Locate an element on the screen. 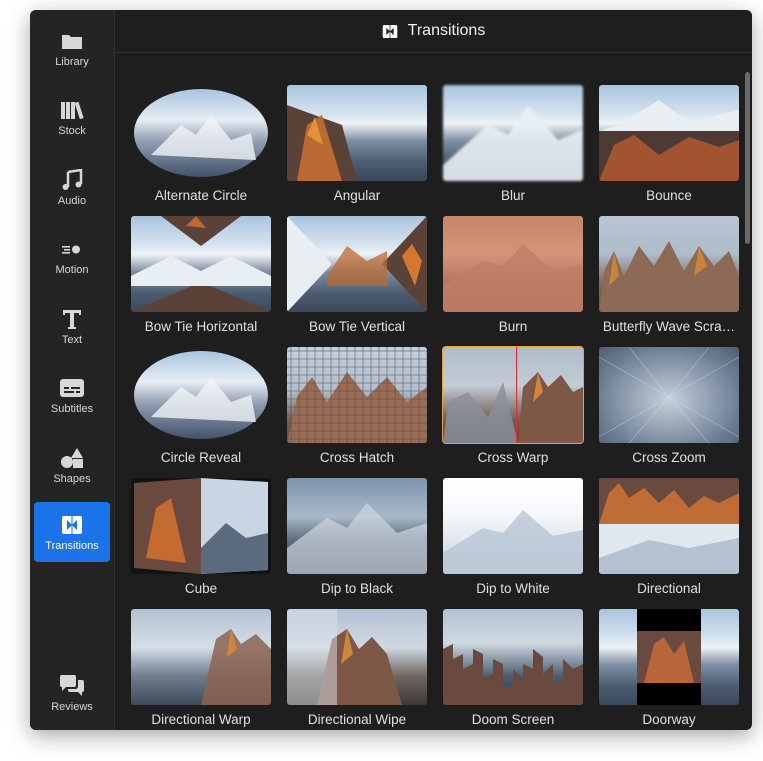  transition-name: Dip to Black is located at coordinates (357, 588).